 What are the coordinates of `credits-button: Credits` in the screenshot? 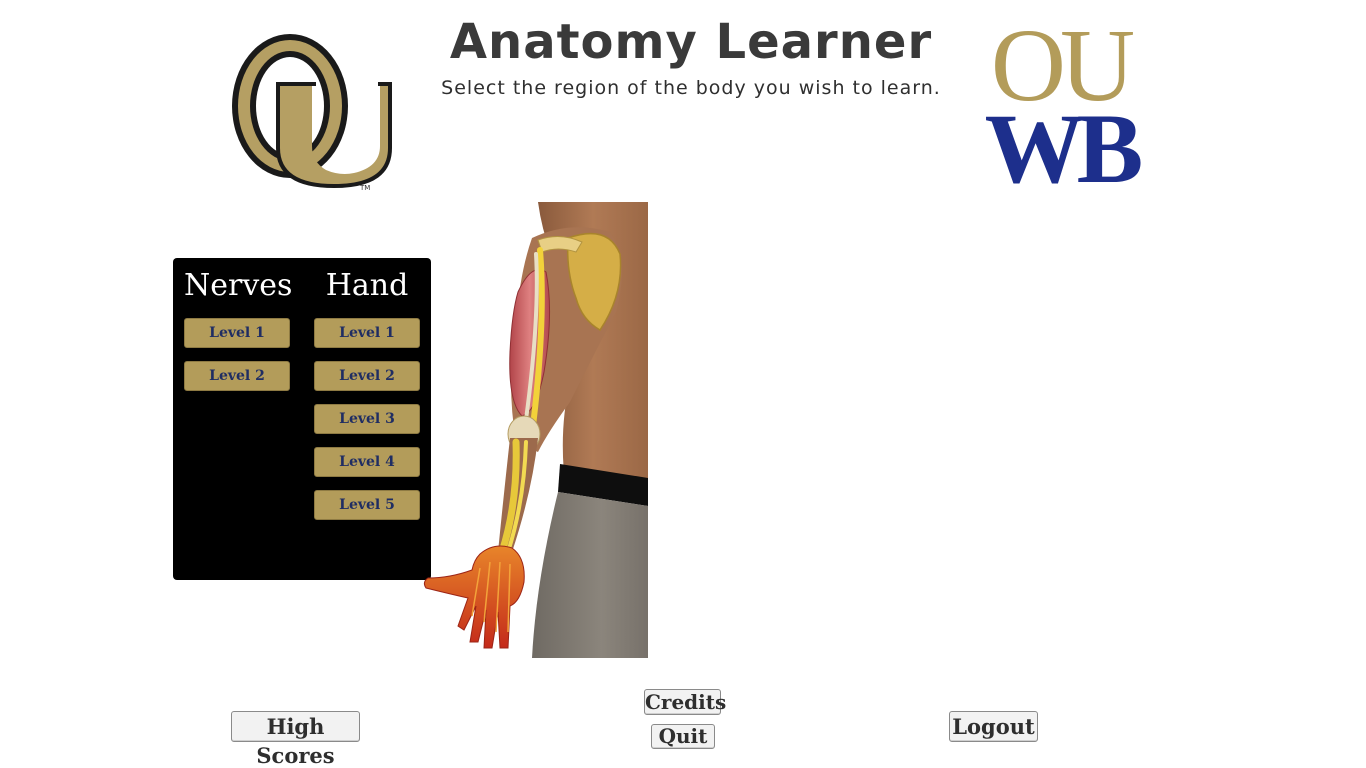 It's located at (685, 702).